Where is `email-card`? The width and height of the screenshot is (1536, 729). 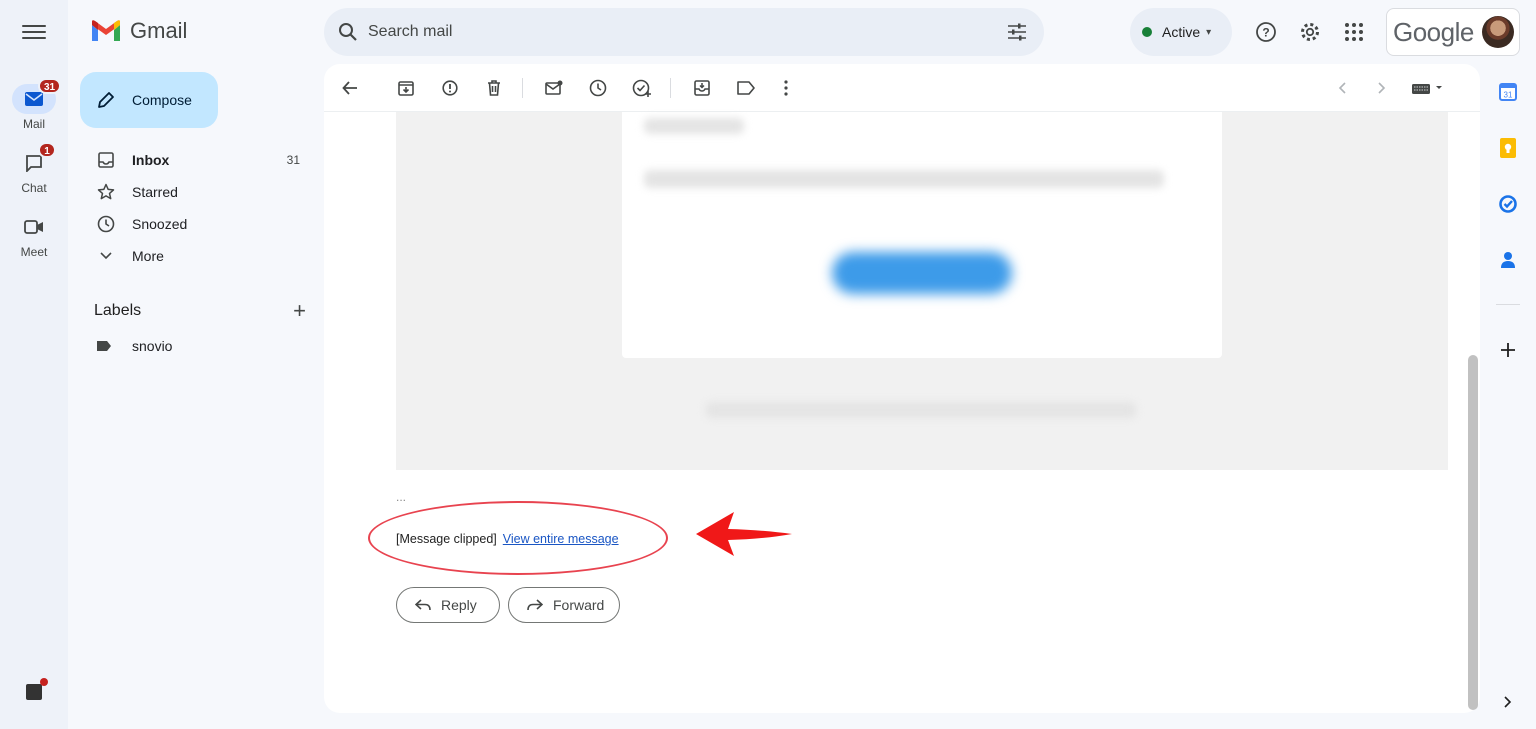
email-card is located at coordinates (922, 235).